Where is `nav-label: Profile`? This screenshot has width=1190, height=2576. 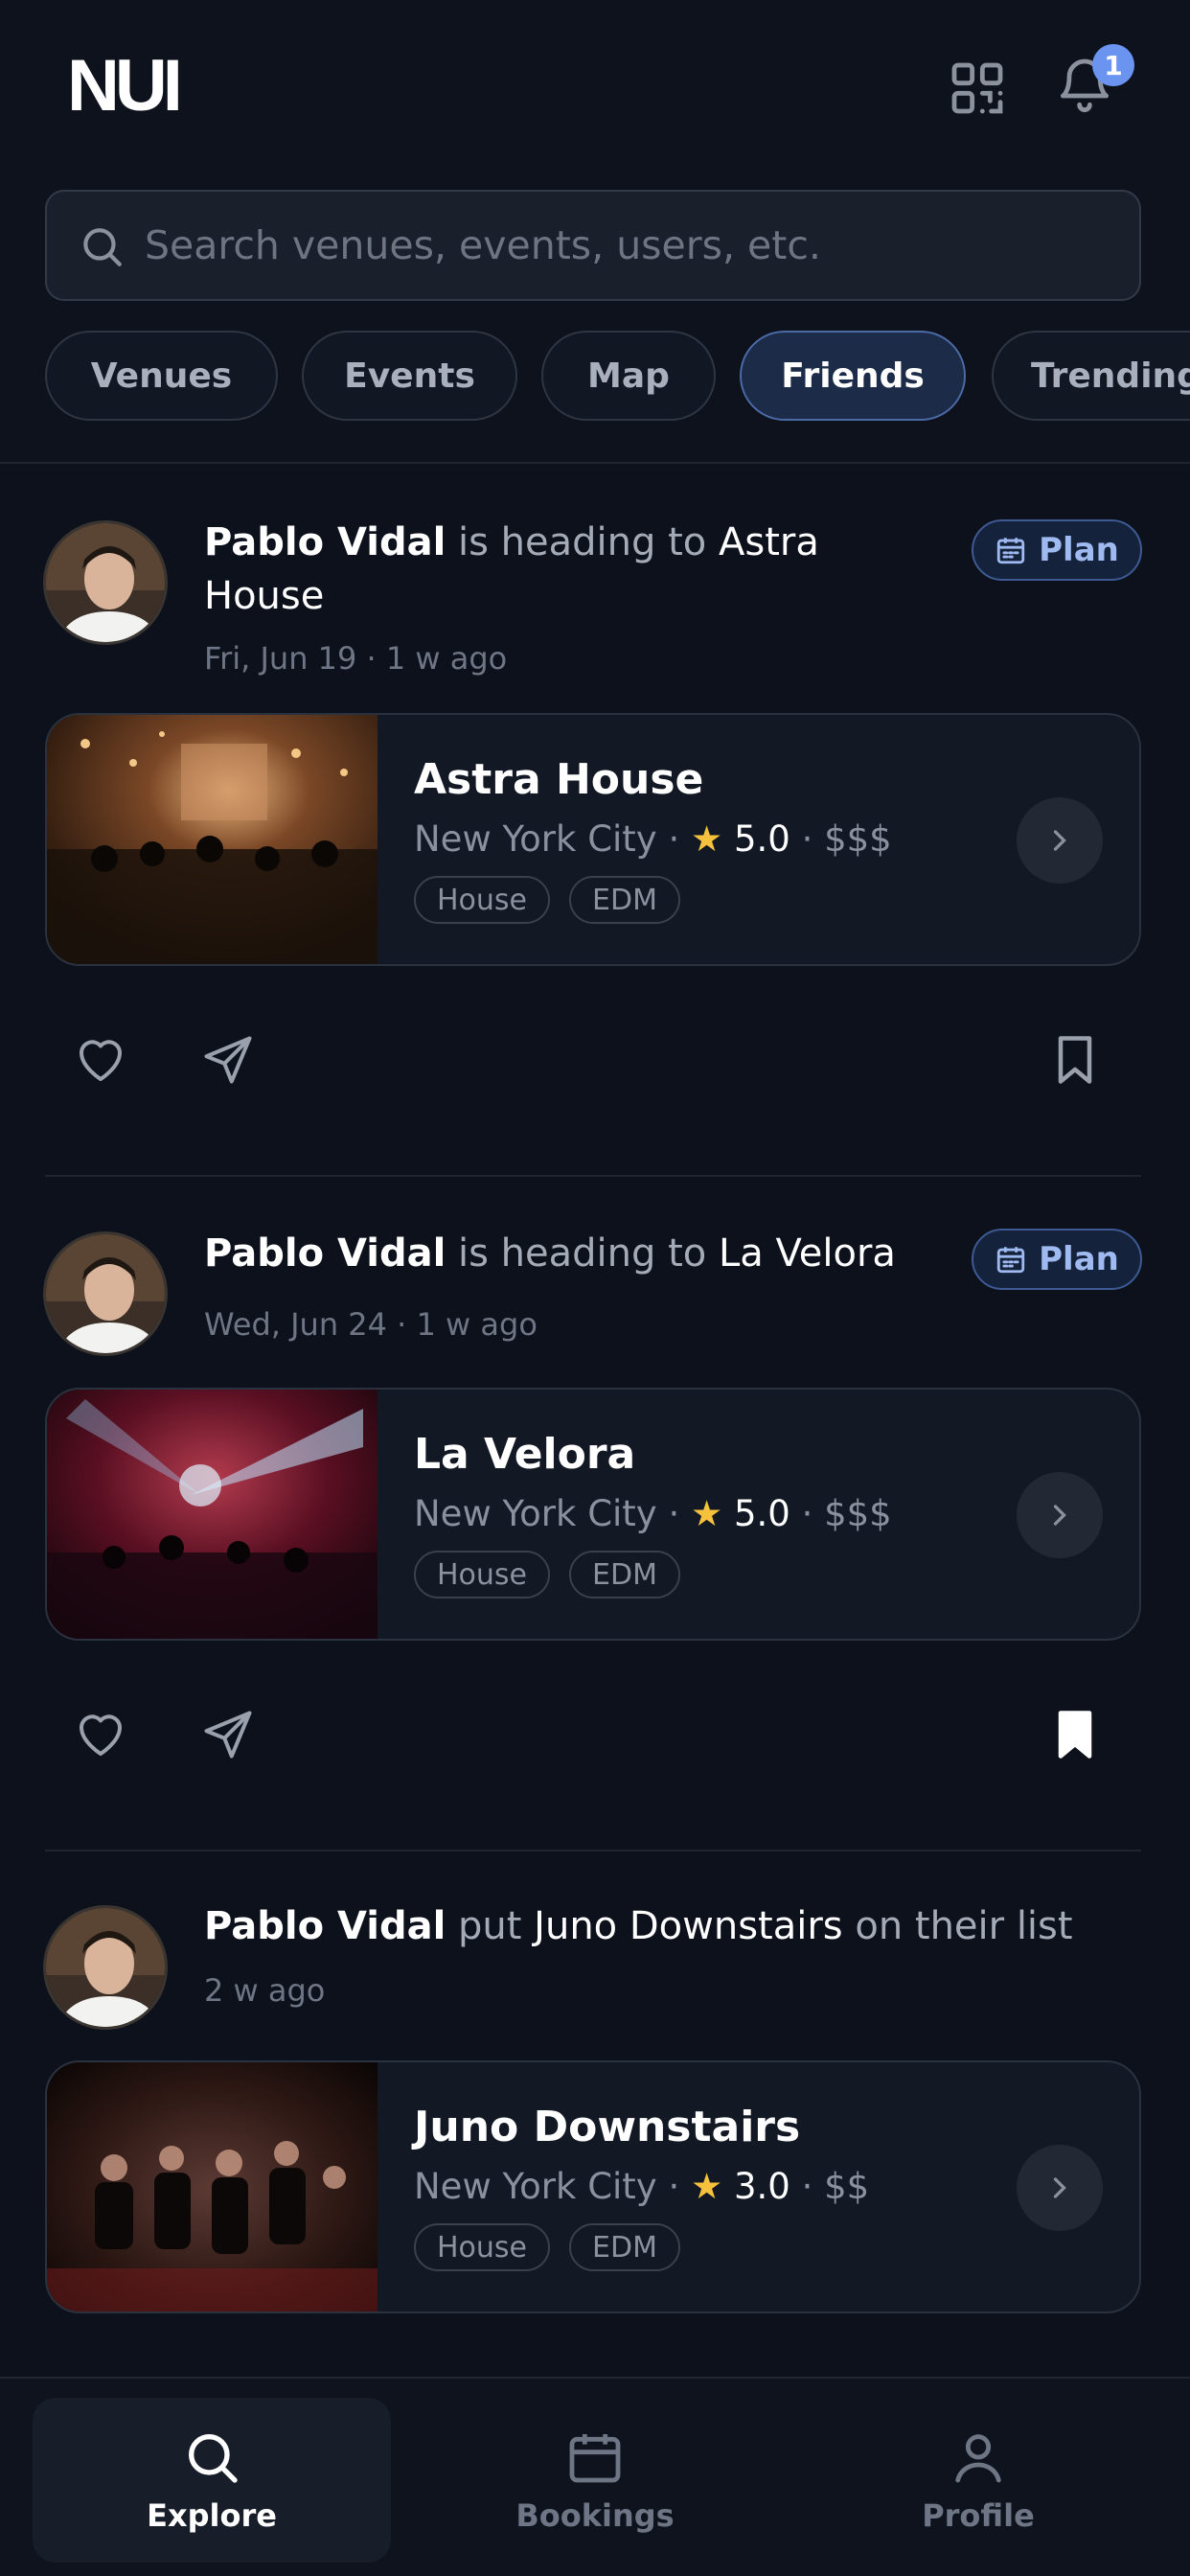
nav-label: Profile is located at coordinates (979, 2515).